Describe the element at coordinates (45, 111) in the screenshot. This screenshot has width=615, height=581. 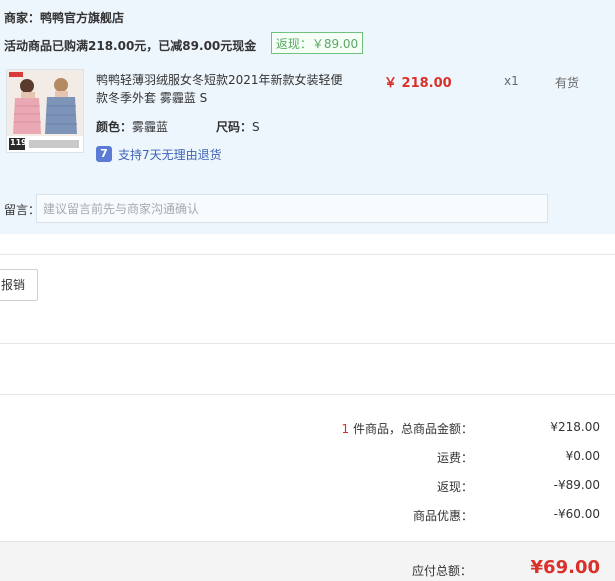
I see `product-thumbnail: 119` at that location.